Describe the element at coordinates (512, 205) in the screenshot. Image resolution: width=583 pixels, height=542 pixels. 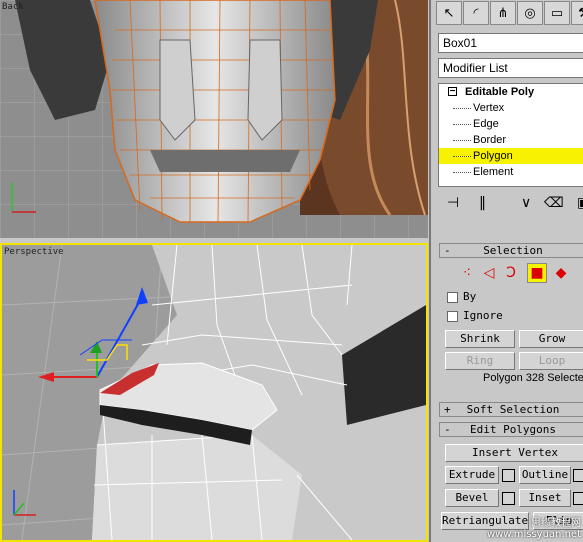
I see `stack-toolbar: ⊣ ‖ ∨ ⌫ ▣` at that location.